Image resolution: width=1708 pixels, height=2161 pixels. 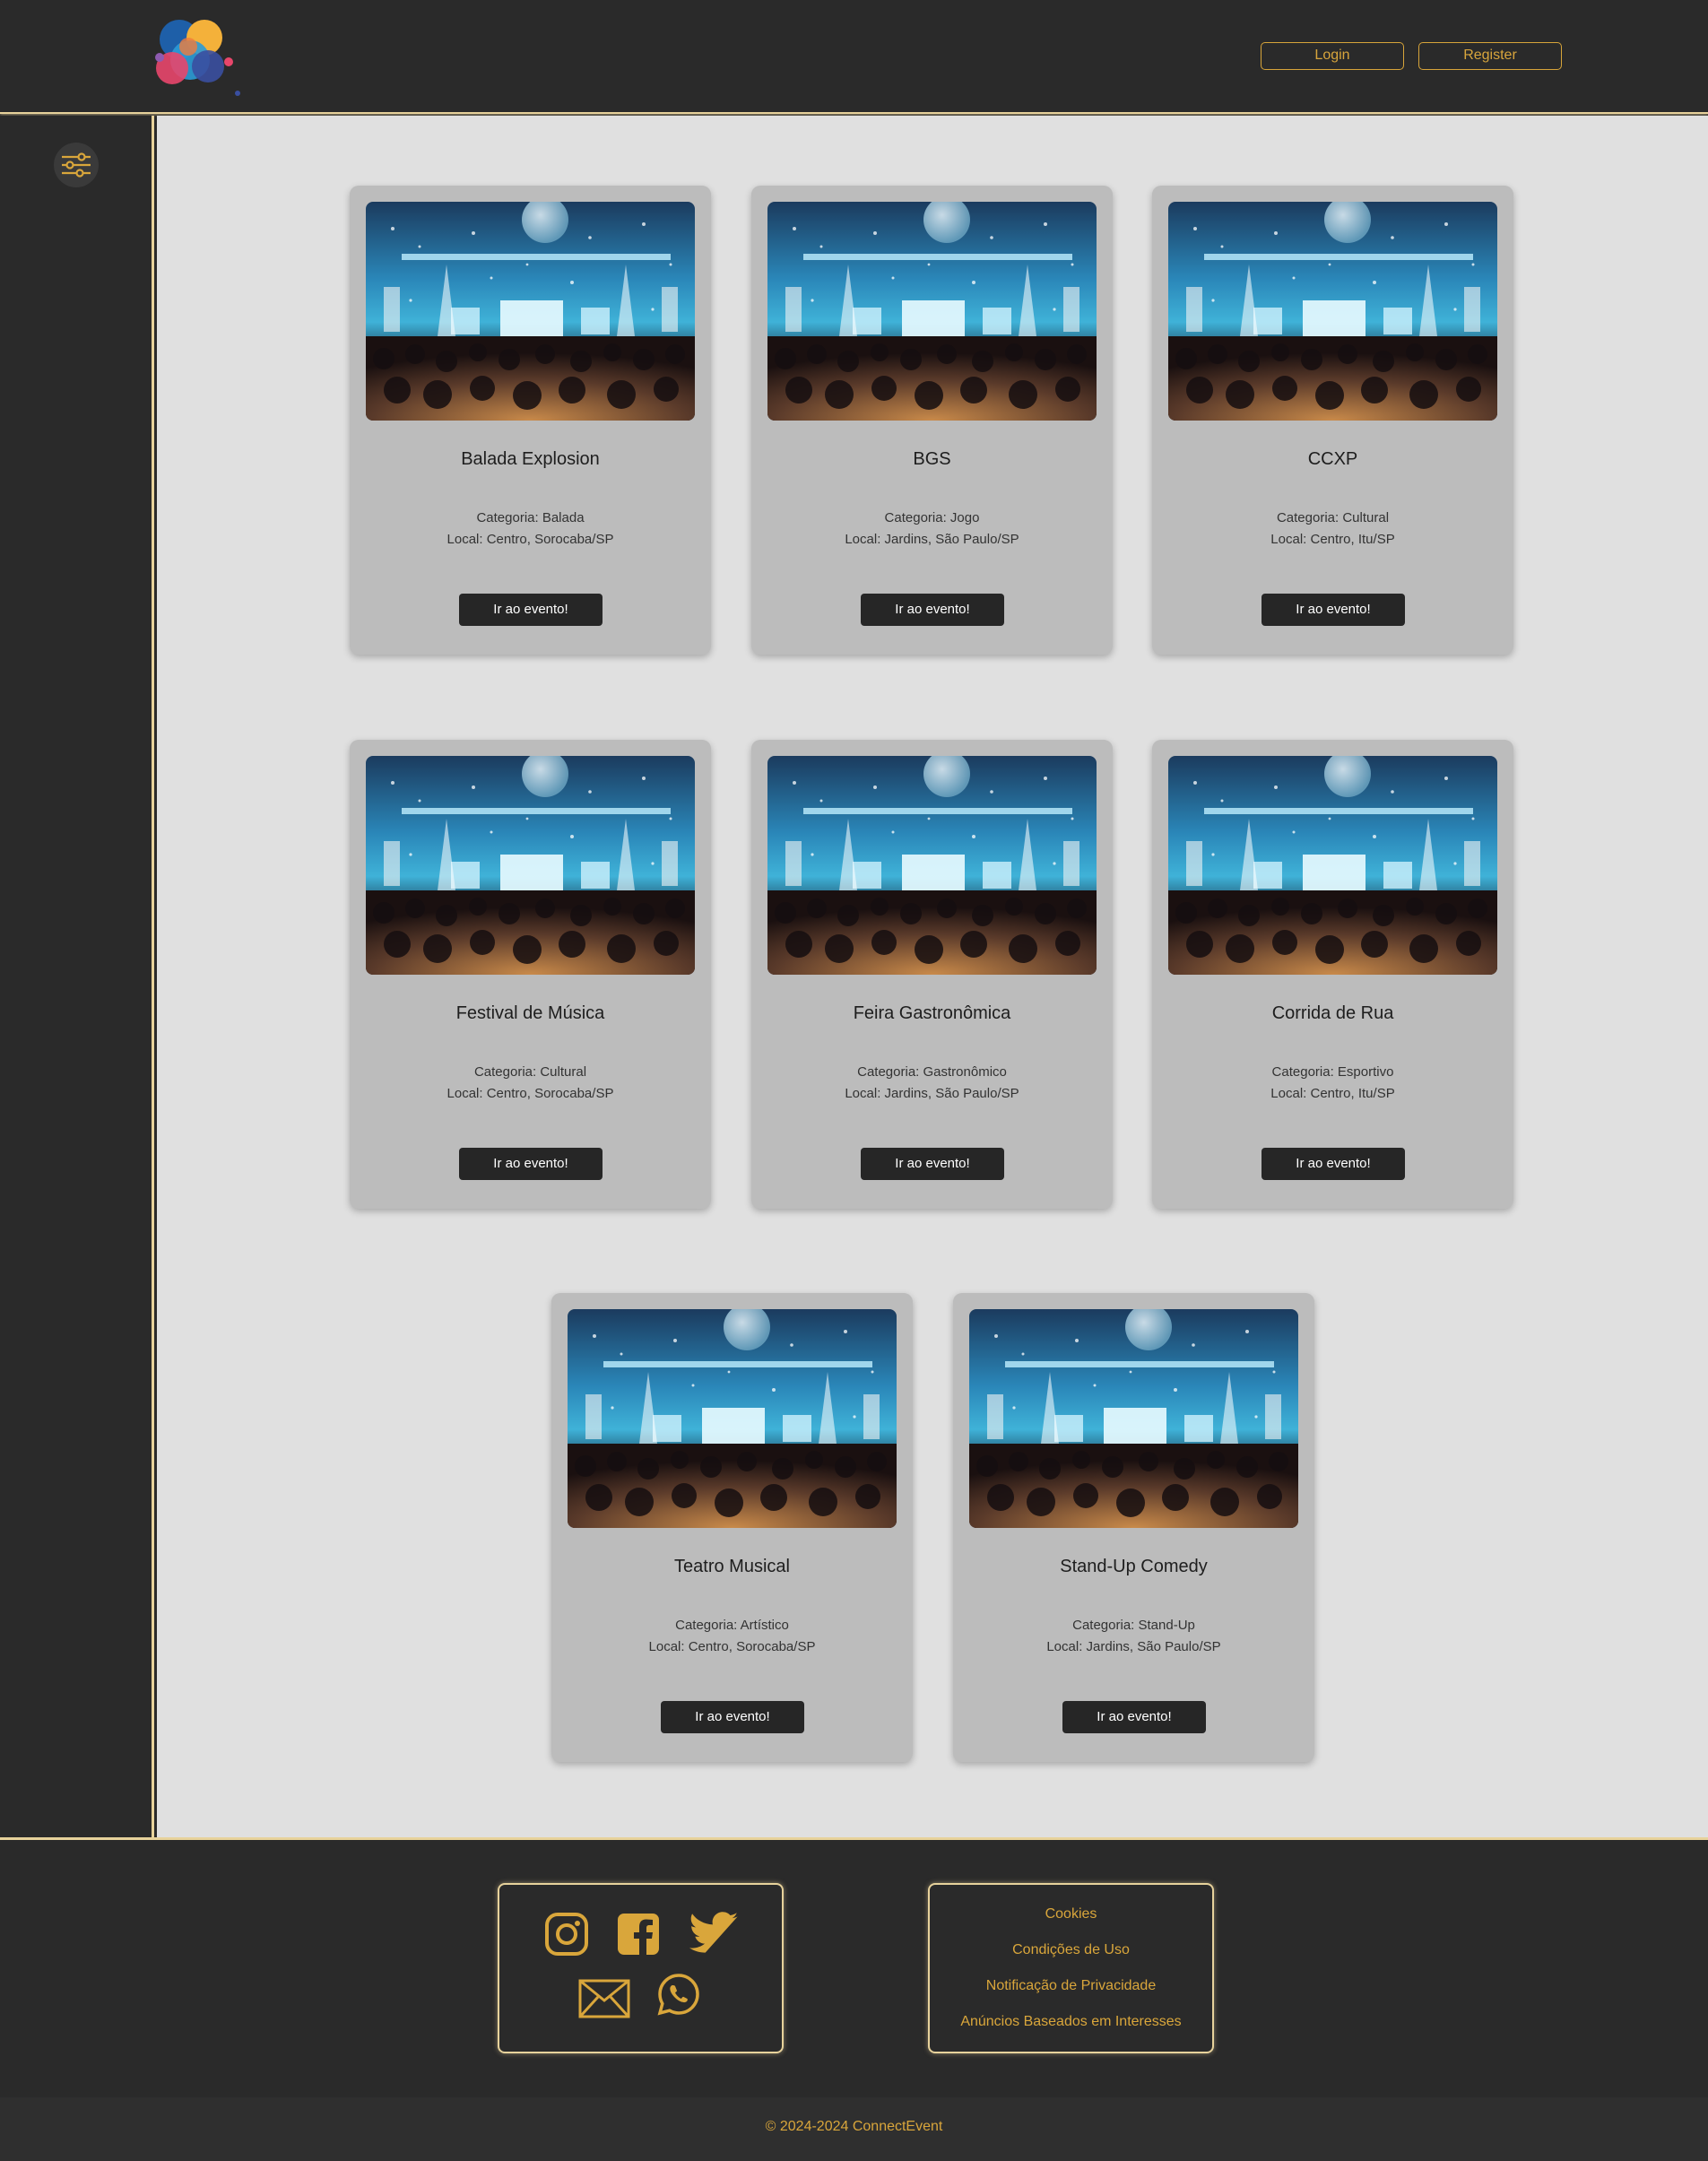 I want to click on social-links-box, so click(x=641, y=1968).